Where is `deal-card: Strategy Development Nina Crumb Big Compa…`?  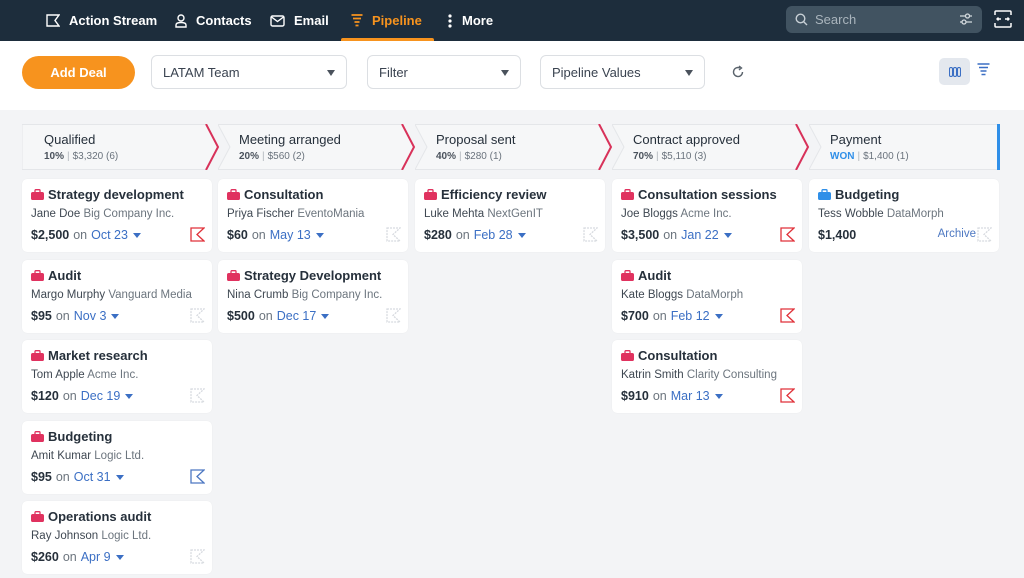 deal-card: Strategy Development Nina Crumb Big Compa… is located at coordinates (313, 296).